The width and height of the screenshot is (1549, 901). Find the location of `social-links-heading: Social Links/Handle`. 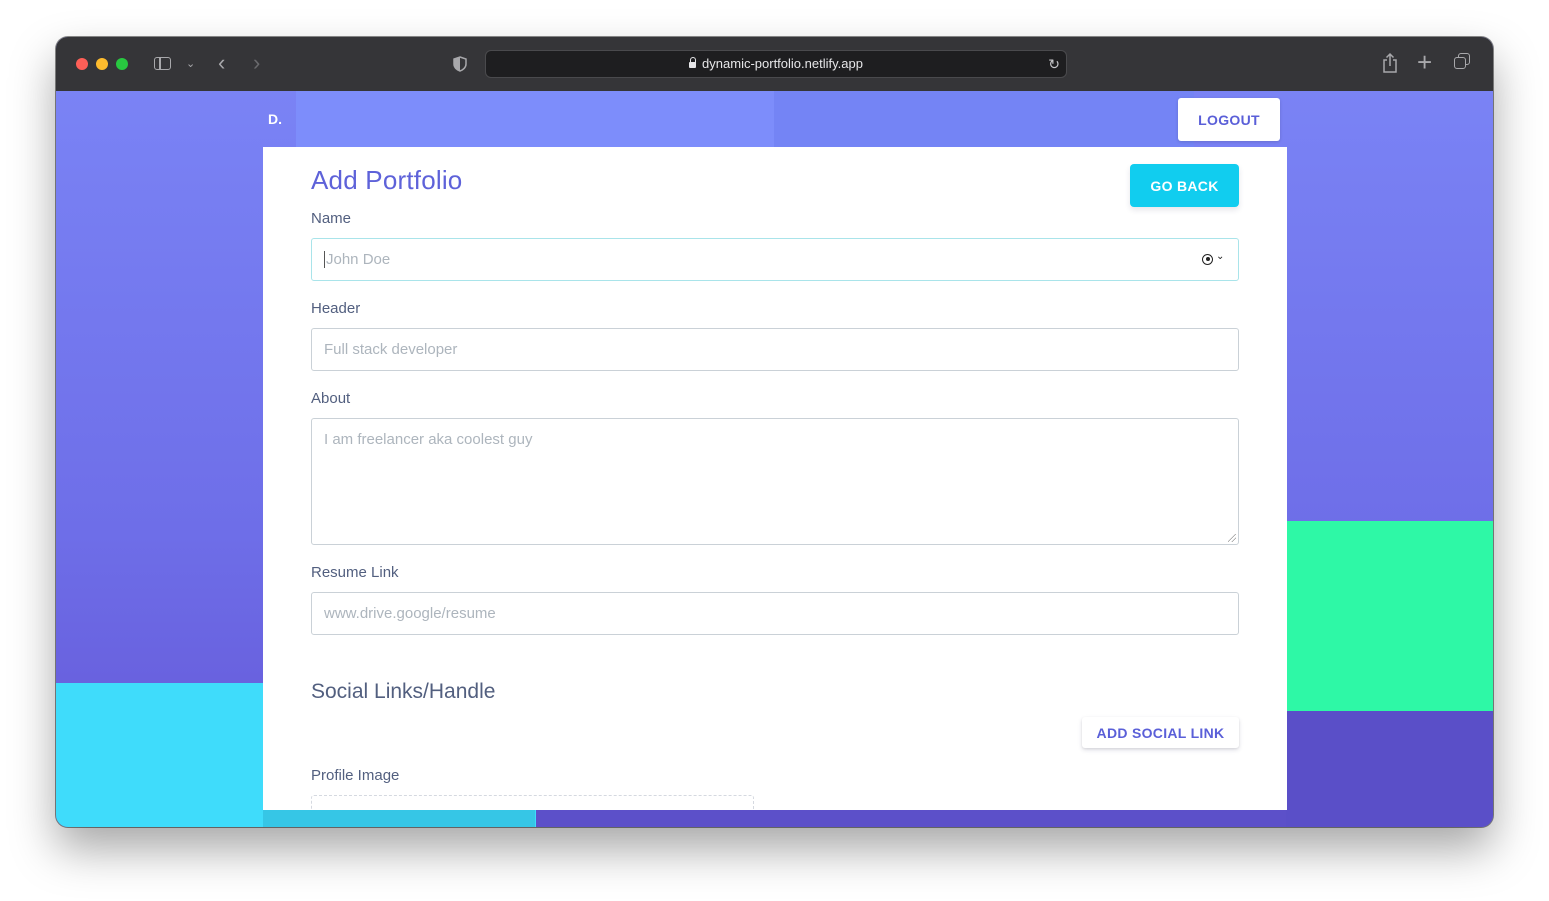

social-links-heading: Social Links/Handle is located at coordinates (403, 691).